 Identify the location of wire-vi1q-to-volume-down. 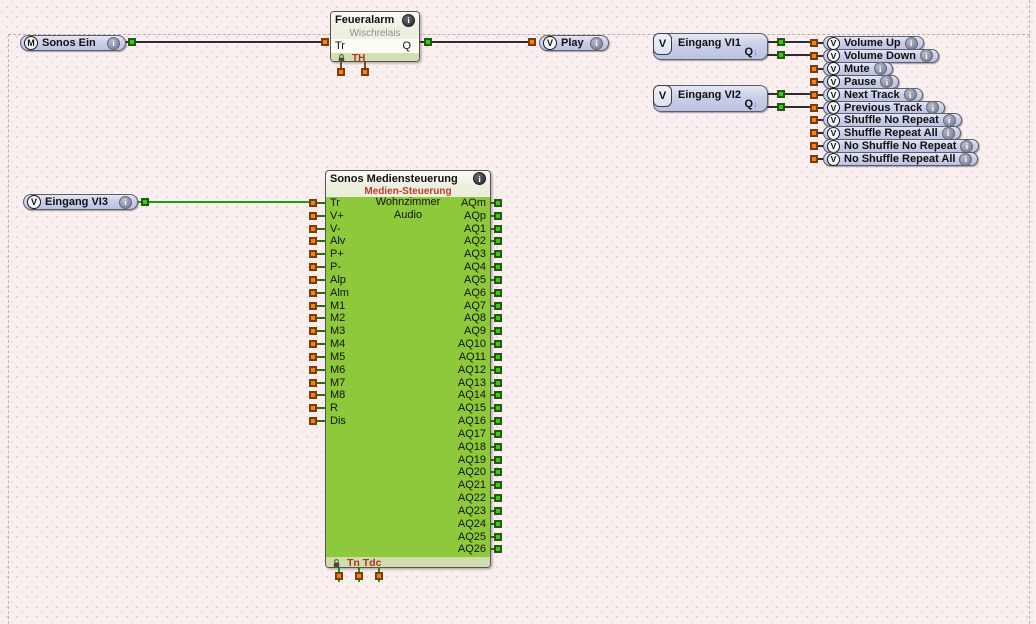
(798, 55).